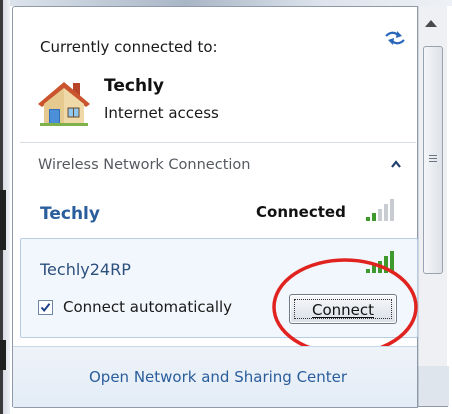 The height and width of the screenshot is (414, 452). I want to click on vertical-scrollbar, so click(432, 186).